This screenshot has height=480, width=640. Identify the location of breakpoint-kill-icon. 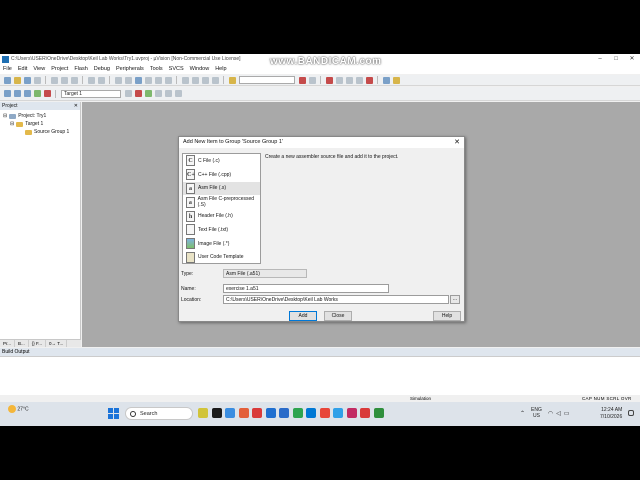
(369, 80).